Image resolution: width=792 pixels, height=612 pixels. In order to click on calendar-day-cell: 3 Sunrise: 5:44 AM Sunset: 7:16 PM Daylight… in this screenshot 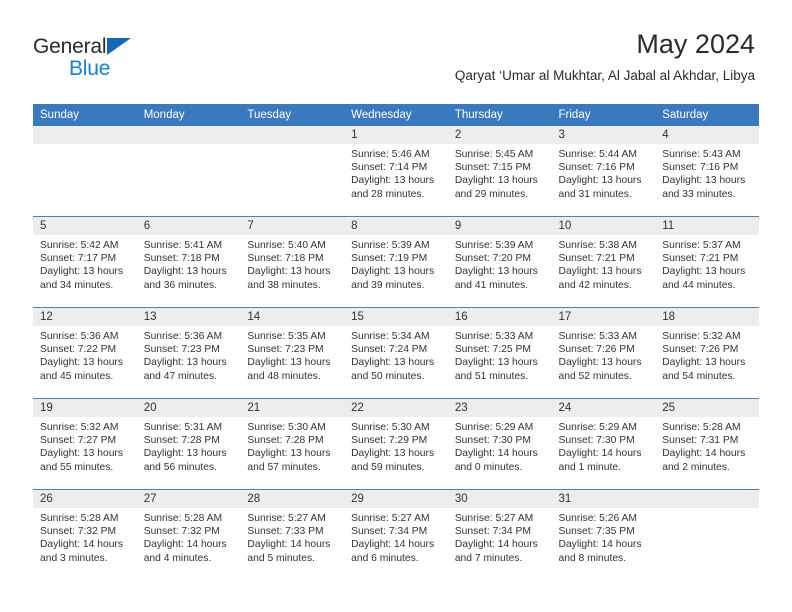, I will do `click(603, 171)`.